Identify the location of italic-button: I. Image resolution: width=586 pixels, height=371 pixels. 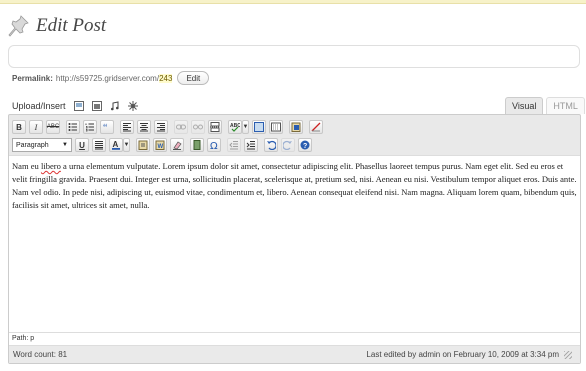
(36, 127).